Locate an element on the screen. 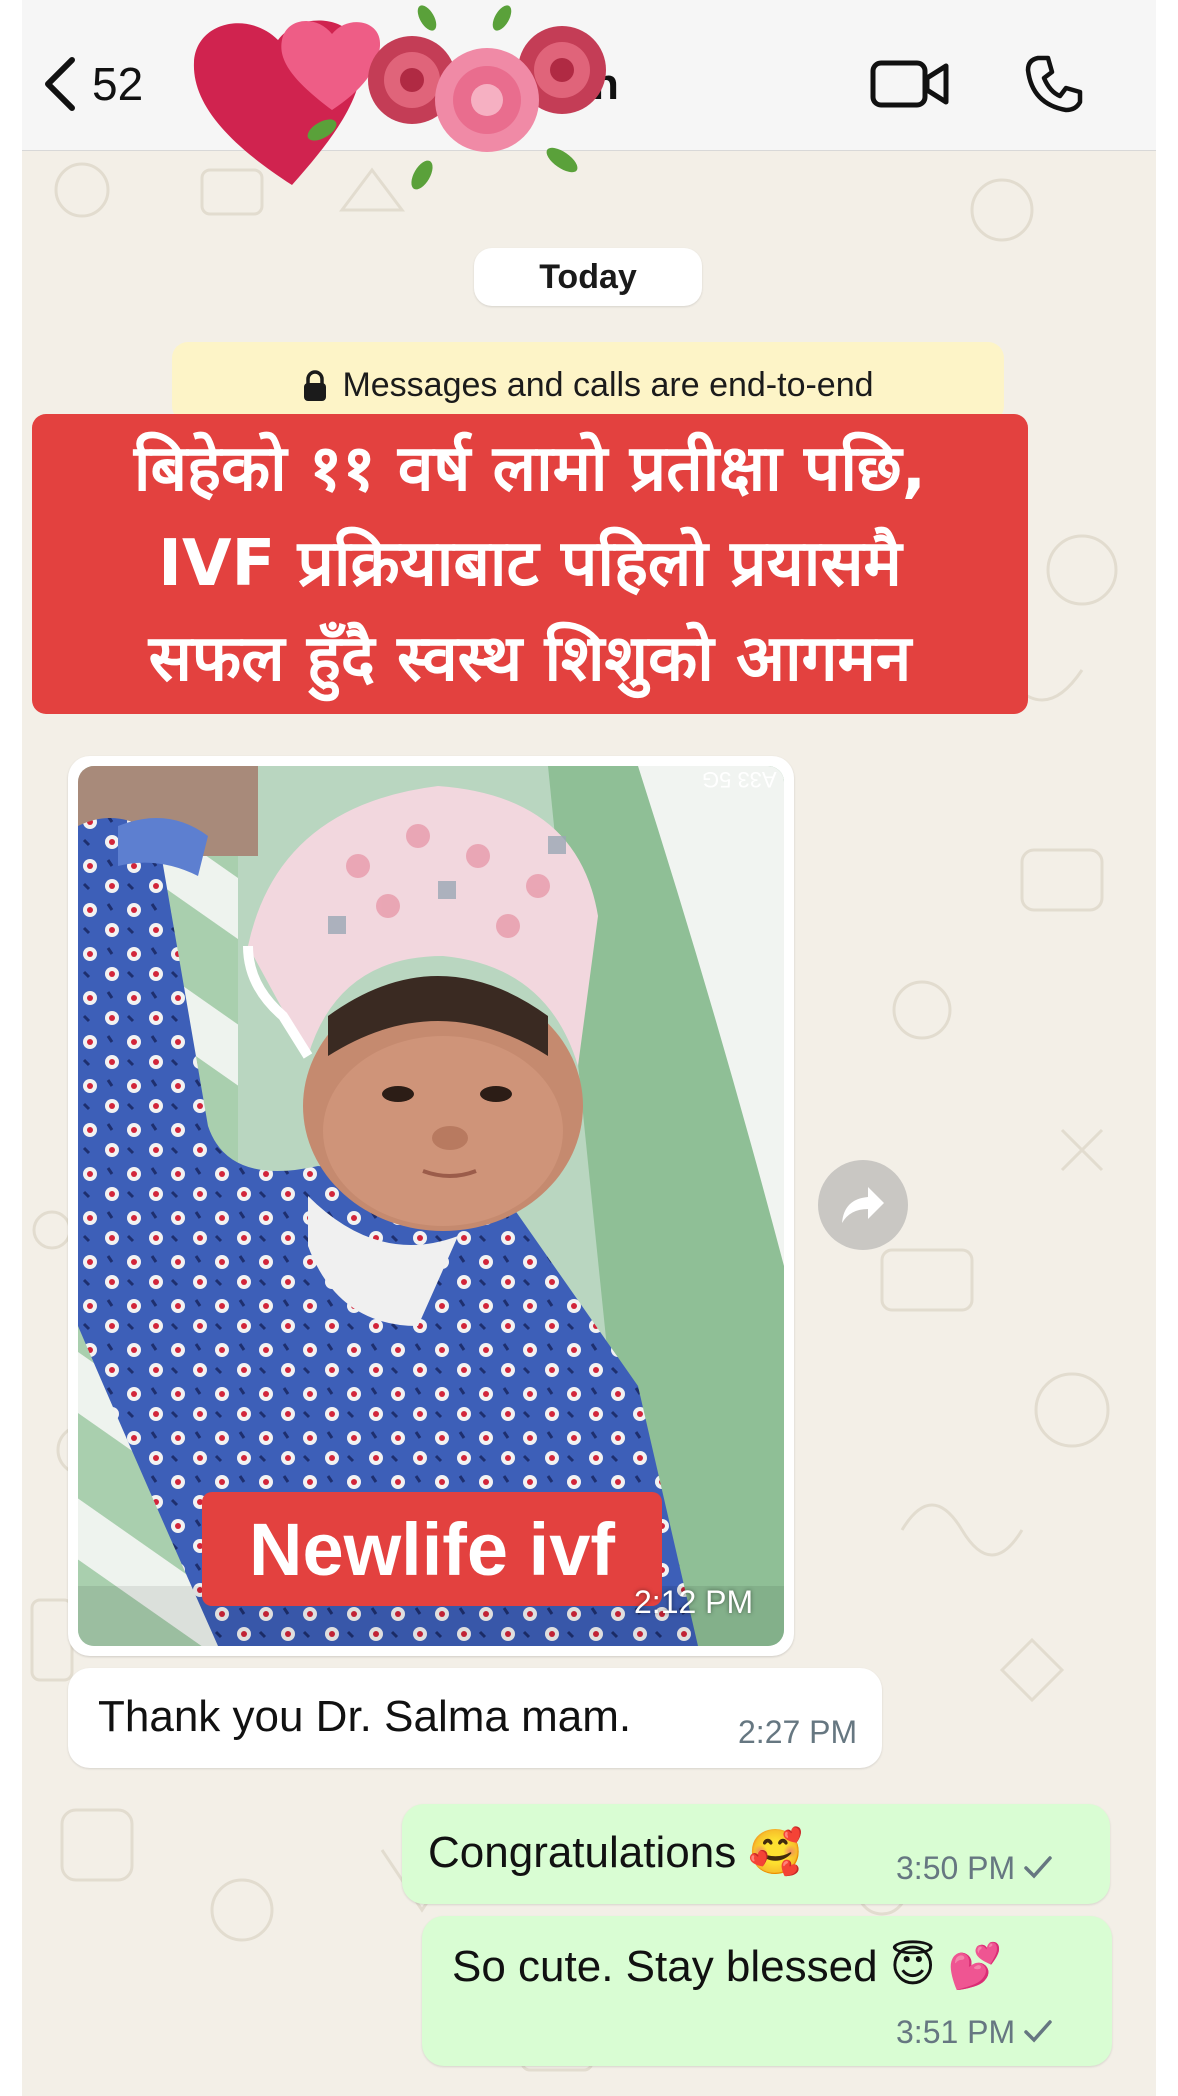 The image size is (1178, 2096). outgoing-message: So cute. Stay blessed 😇 💕 3:51 PM is located at coordinates (767, 1991).